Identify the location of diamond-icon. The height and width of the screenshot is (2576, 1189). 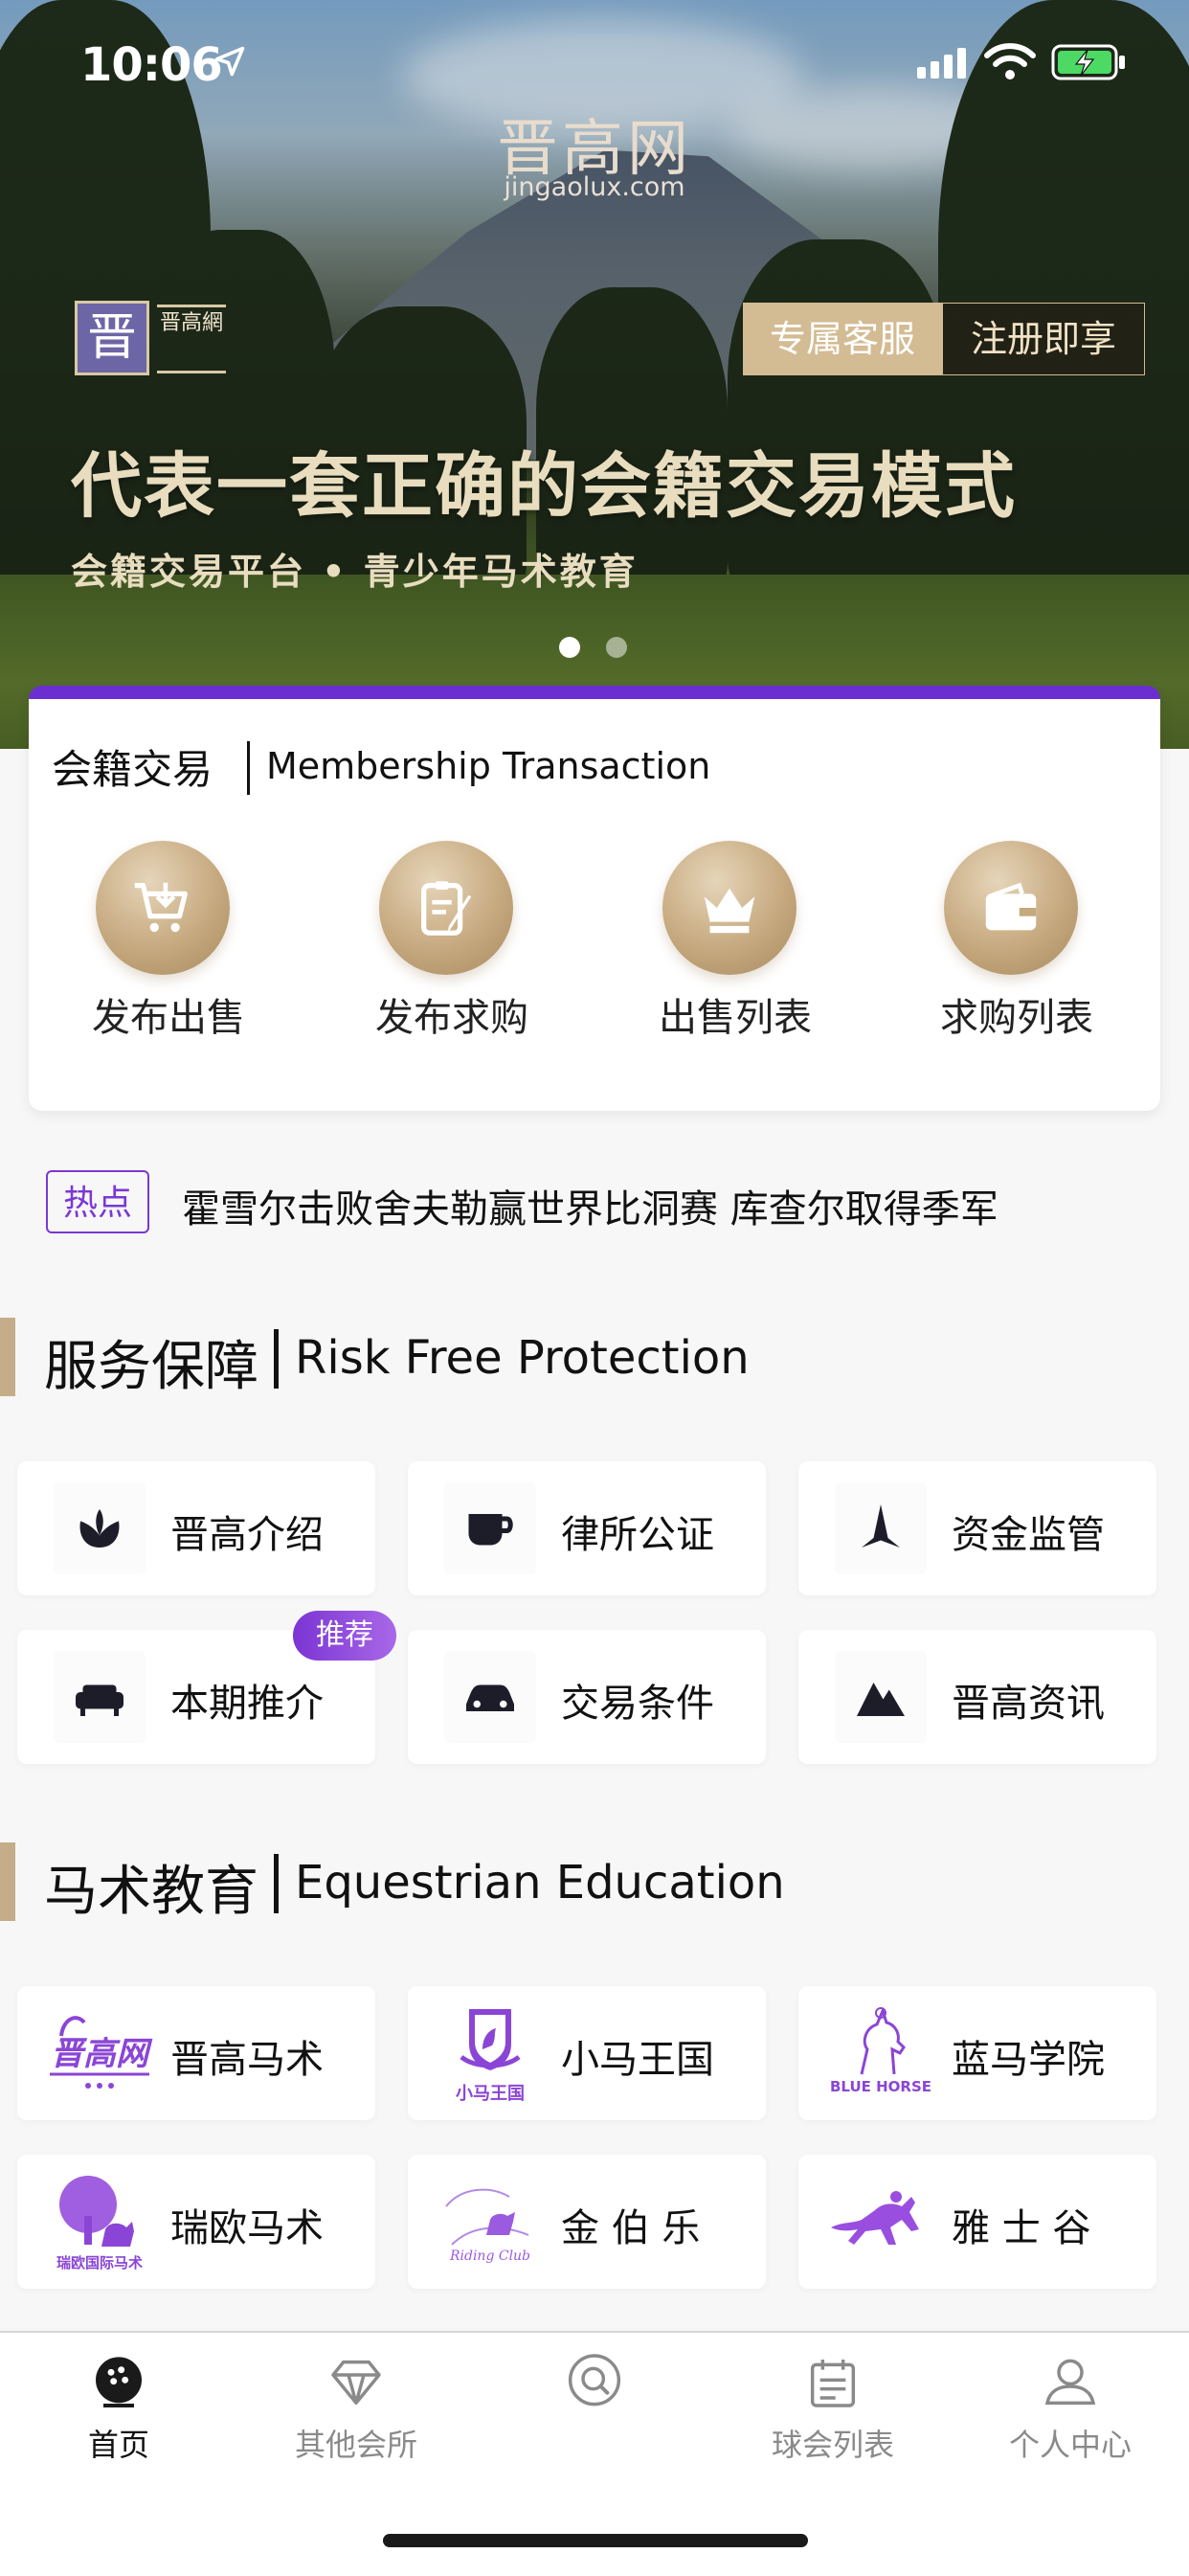
(356, 2383).